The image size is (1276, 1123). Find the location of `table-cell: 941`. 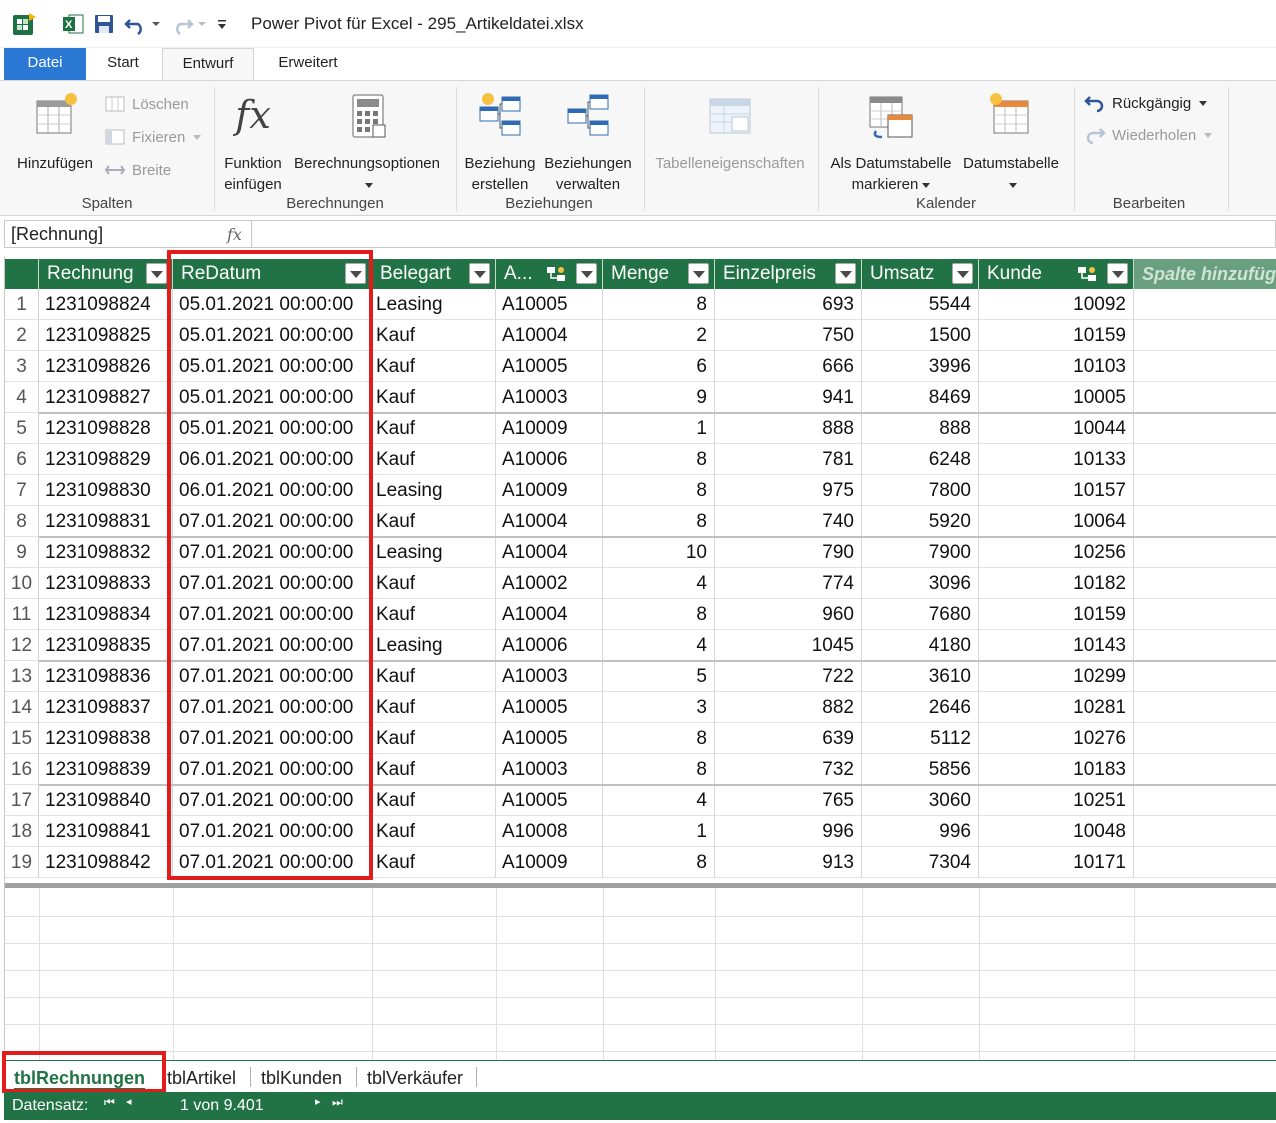

table-cell: 941 is located at coordinates (788, 397).